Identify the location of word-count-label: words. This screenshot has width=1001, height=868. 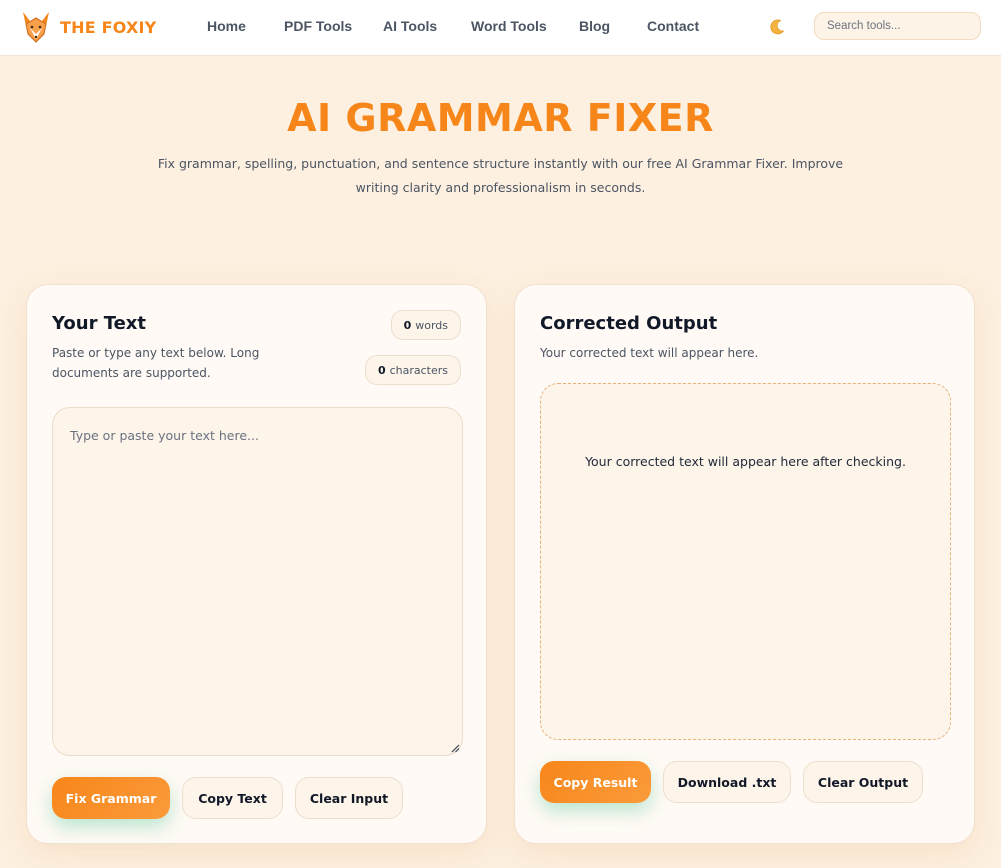
(431, 325).